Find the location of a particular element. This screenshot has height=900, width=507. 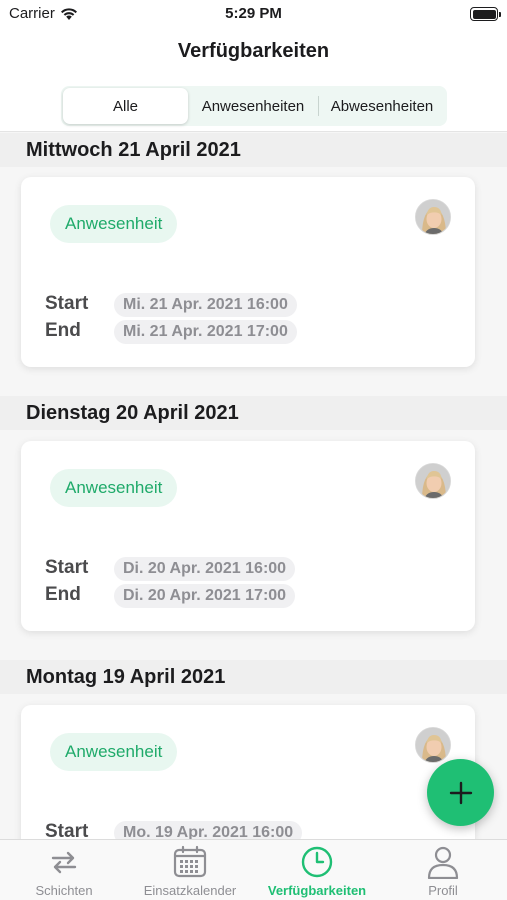

tab-label: Verfügbarkeiten is located at coordinates (317, 890).